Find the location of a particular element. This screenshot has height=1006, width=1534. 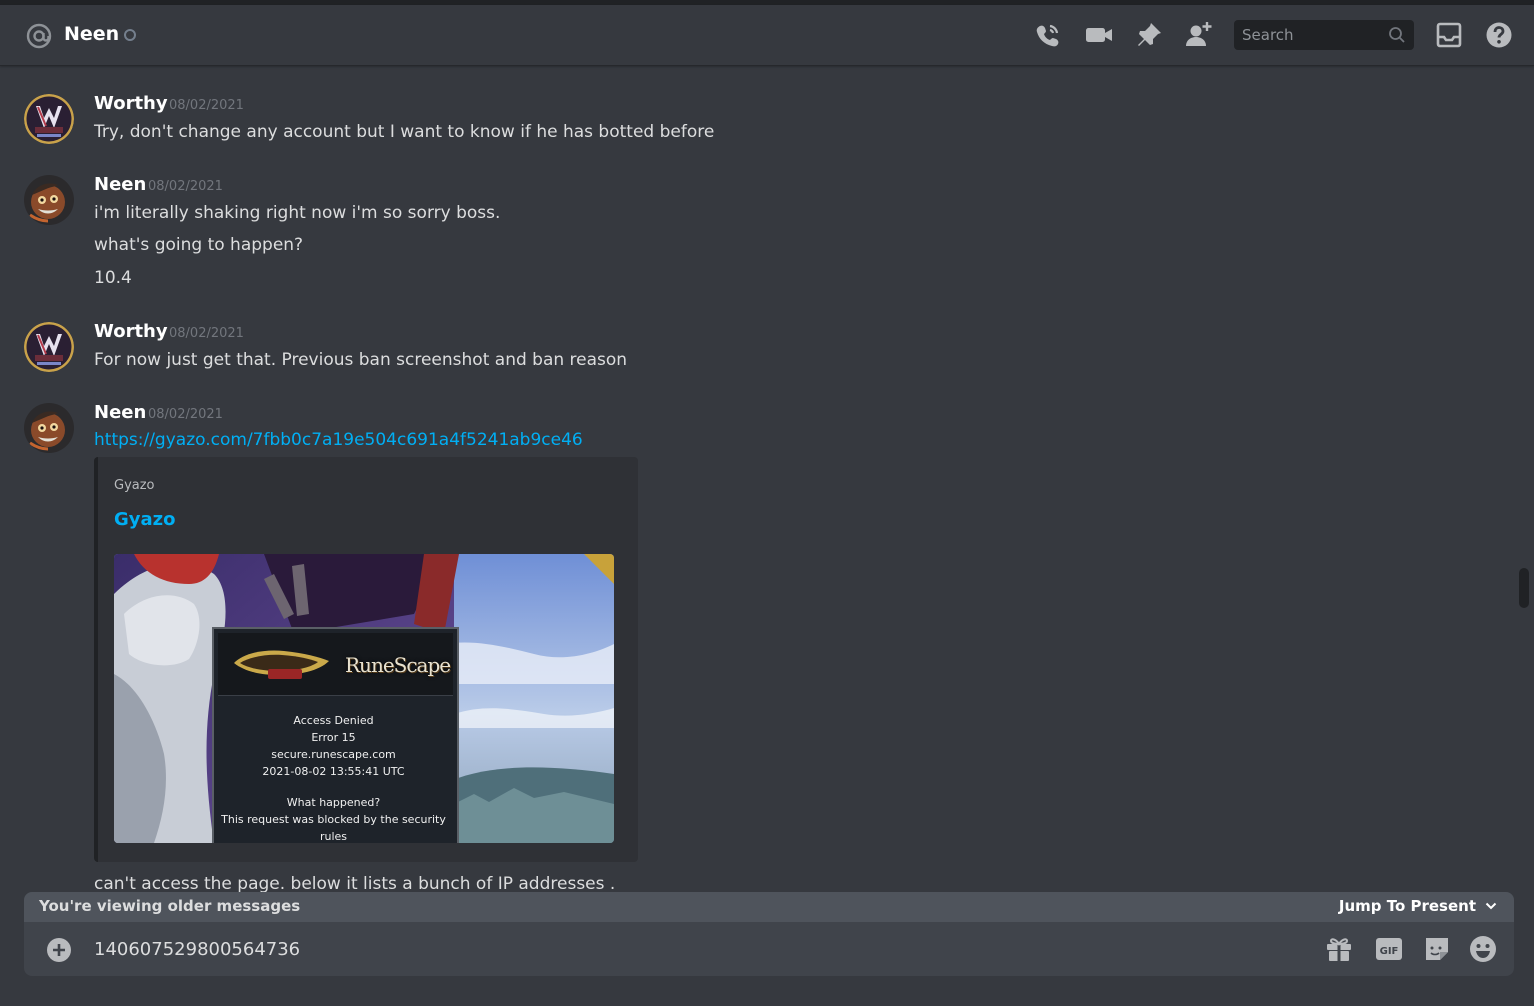

message-scrollbar-thumb is located at coordinates (1524, 588).